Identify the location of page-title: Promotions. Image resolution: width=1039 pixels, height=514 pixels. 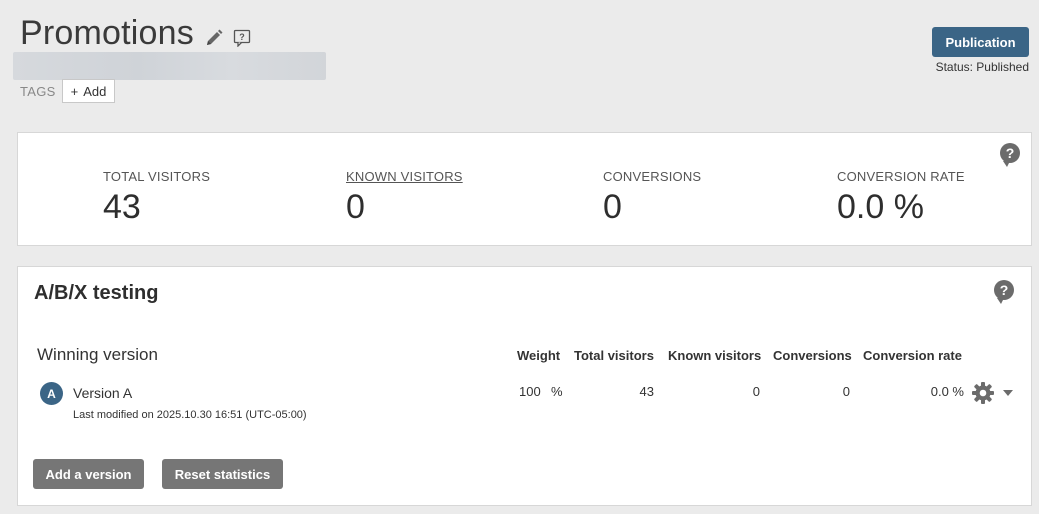
(107, 33).